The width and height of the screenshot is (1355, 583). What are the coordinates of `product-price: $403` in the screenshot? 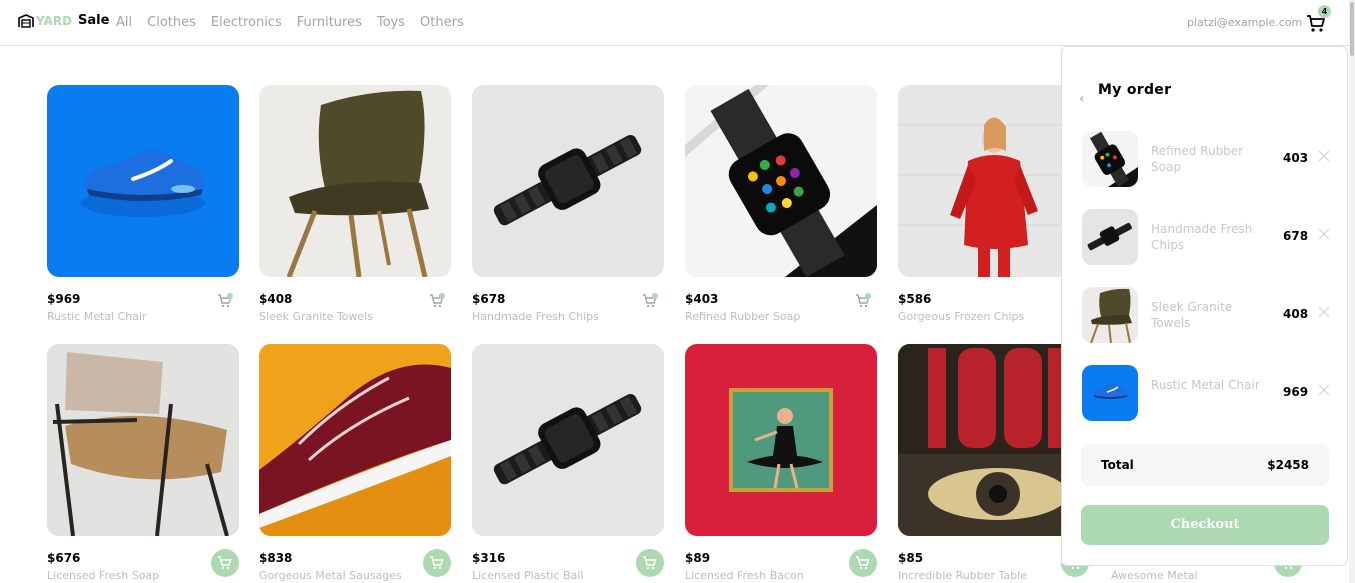 It's located at (702, 299).